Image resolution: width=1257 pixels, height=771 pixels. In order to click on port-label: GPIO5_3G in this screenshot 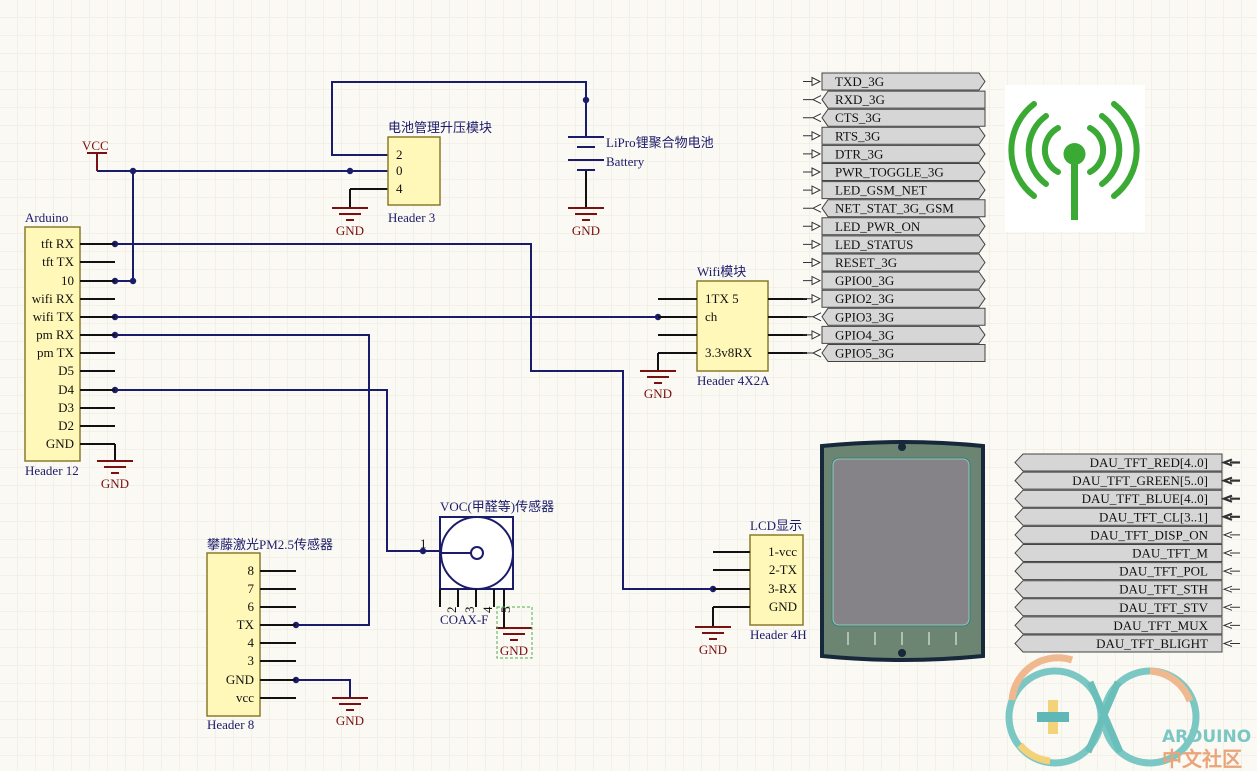, I will do `click(864, 353)`.